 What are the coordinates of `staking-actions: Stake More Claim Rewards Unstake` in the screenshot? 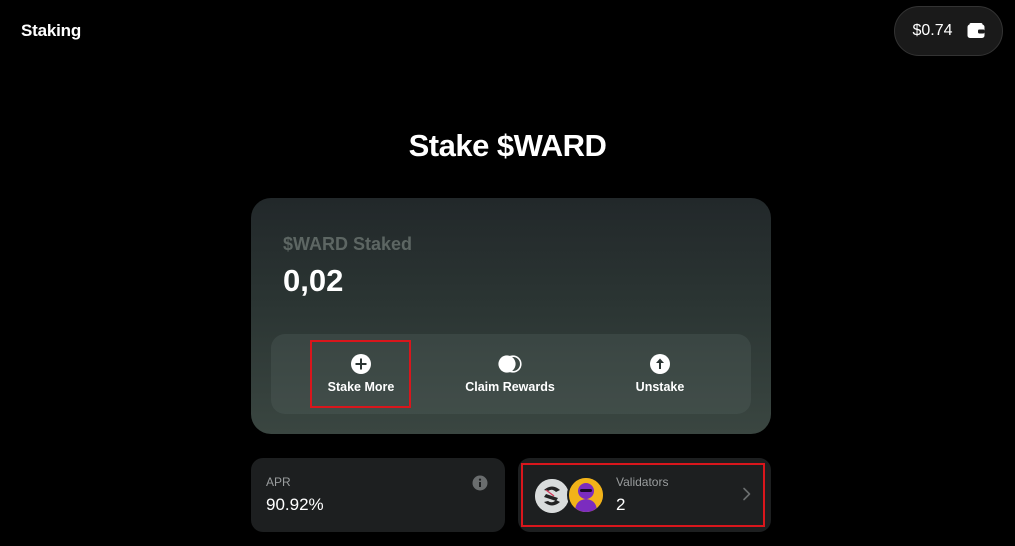 It's located at (511, 374).